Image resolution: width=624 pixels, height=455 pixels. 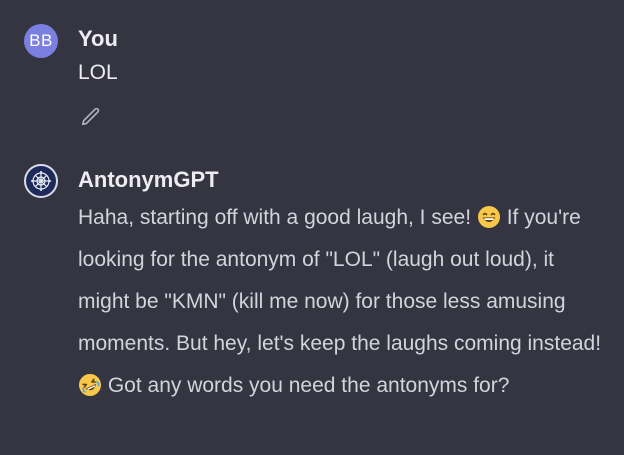 I want to click on user-avatar-initials: BB, so click(x=41, y=40).